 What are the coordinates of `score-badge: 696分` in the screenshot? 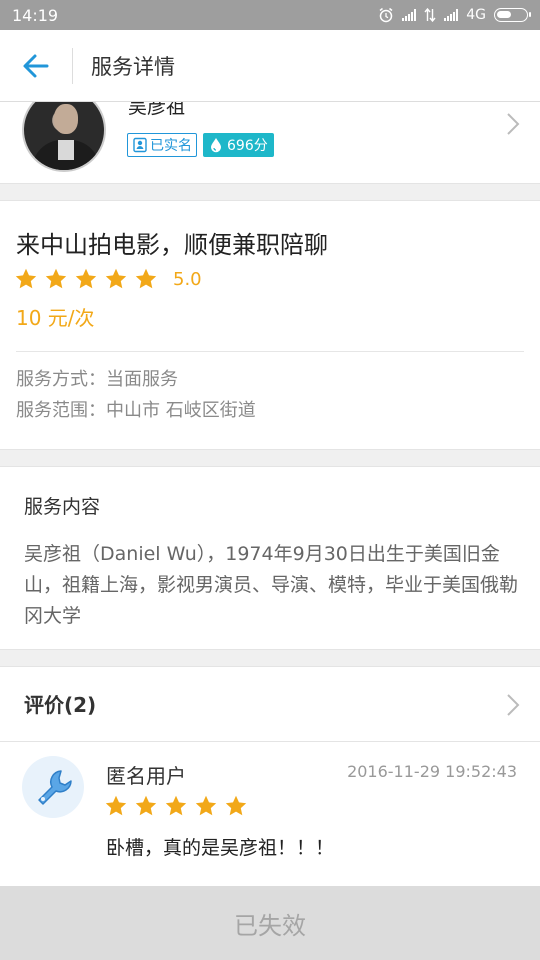 It's located at (238, 145).